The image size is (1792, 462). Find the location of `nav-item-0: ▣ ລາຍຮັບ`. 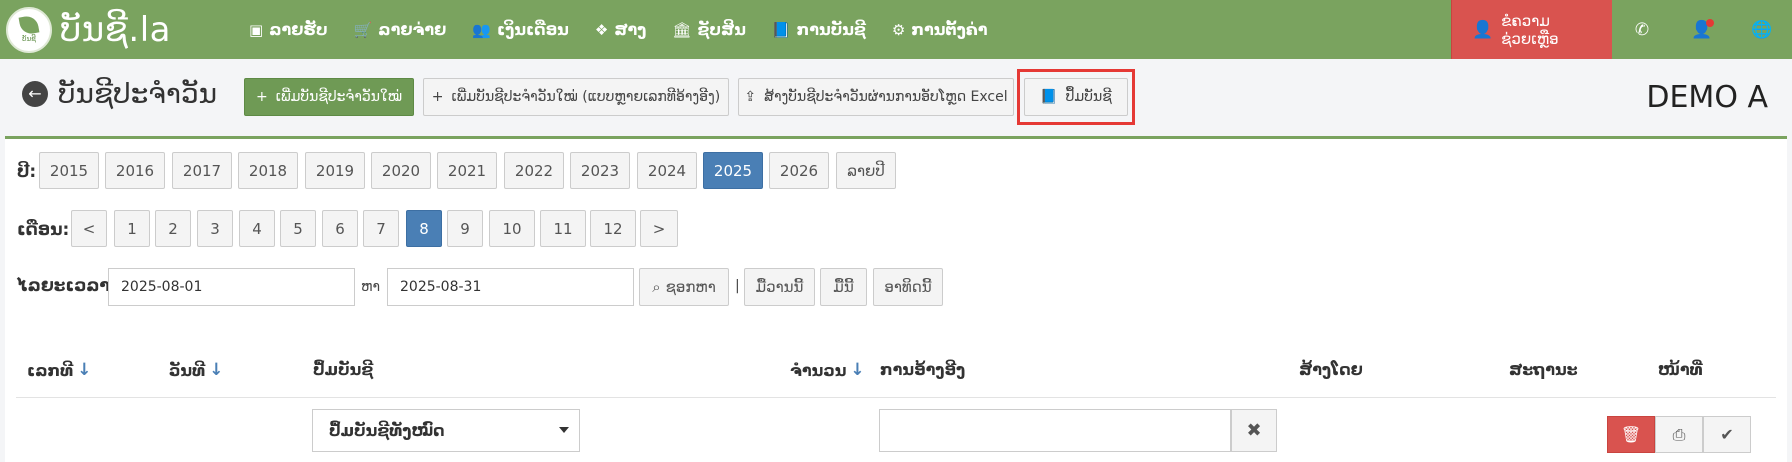

nav-item-0: ▣ ລາຍຮັບ is located at coordinates (288, 29).